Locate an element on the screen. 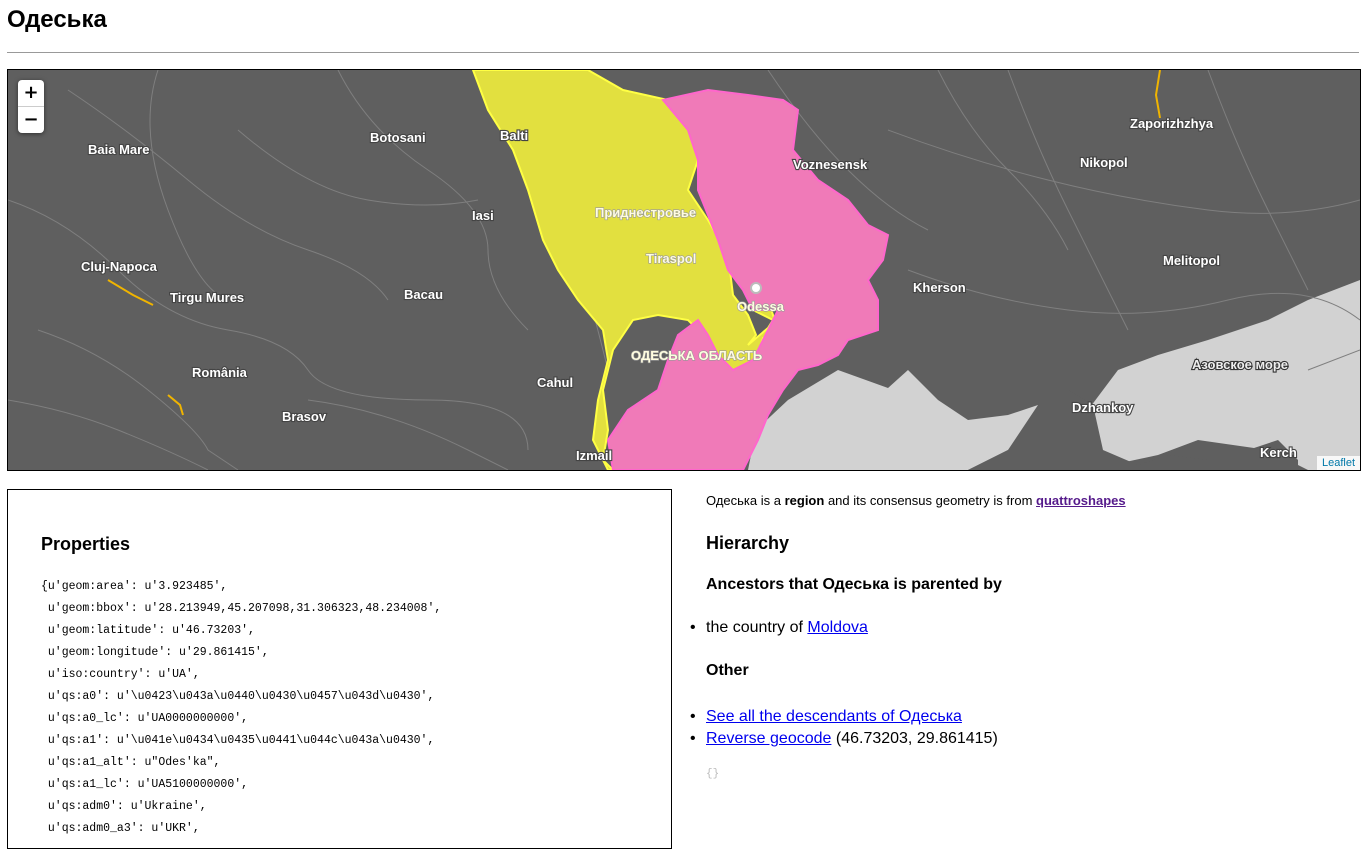 This screenshot has width=1370, height=849. property-line: u'qs:a1_lc': u'UA5100000000', is located at coordinates (145, 784).